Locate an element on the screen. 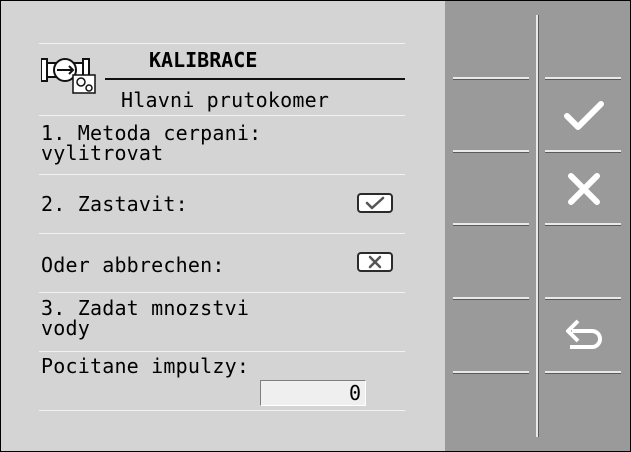 The height and width of the screenshot is (452, 631). abort-button is located at coordinates (375, 262).